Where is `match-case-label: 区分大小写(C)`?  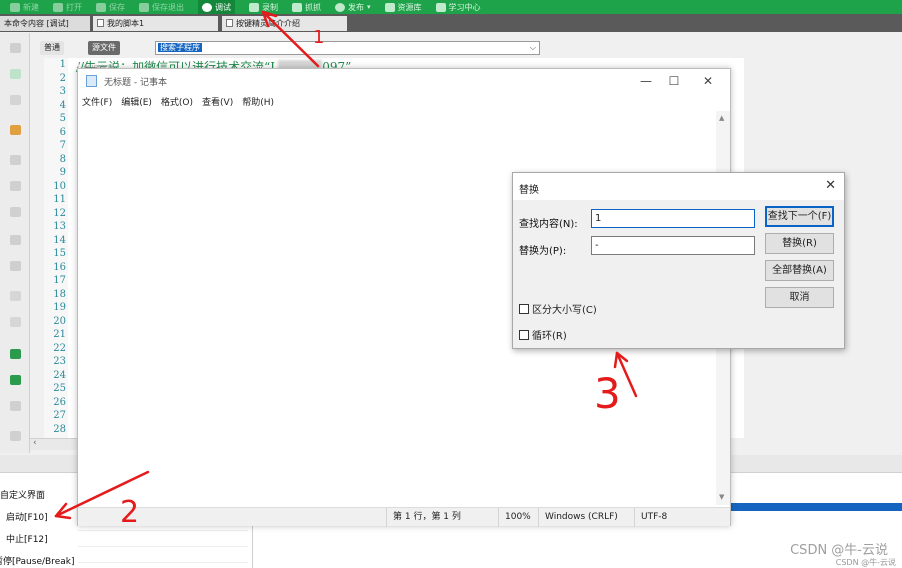 match-case-label: 区分大小写(C) is located at coordinates (564, 310).